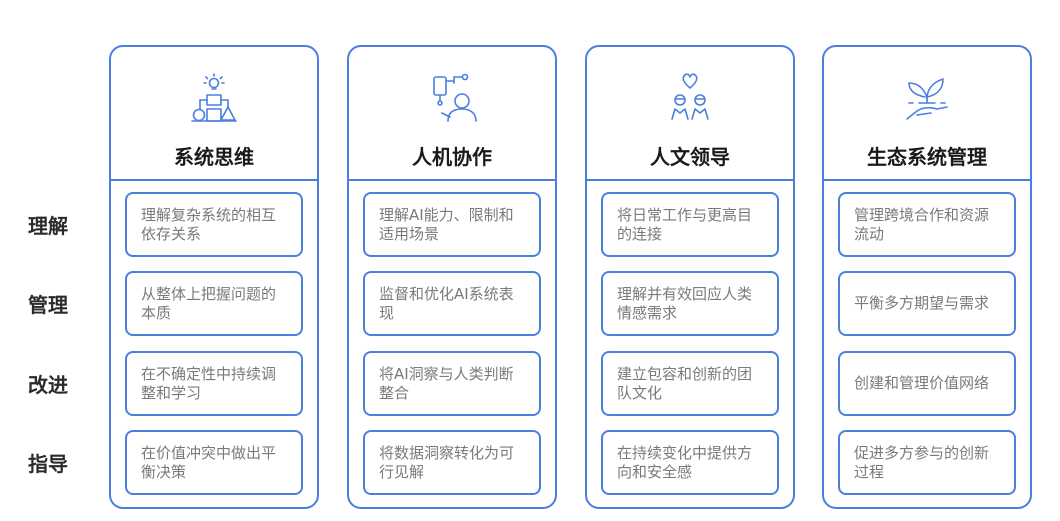 Image resolution: width=1060 pixels, height=521 pixels. Describe the element at coordinates (685, 224) in the screenshot. I see `cell-text: 将日常工作与更高目的连接` at that location.